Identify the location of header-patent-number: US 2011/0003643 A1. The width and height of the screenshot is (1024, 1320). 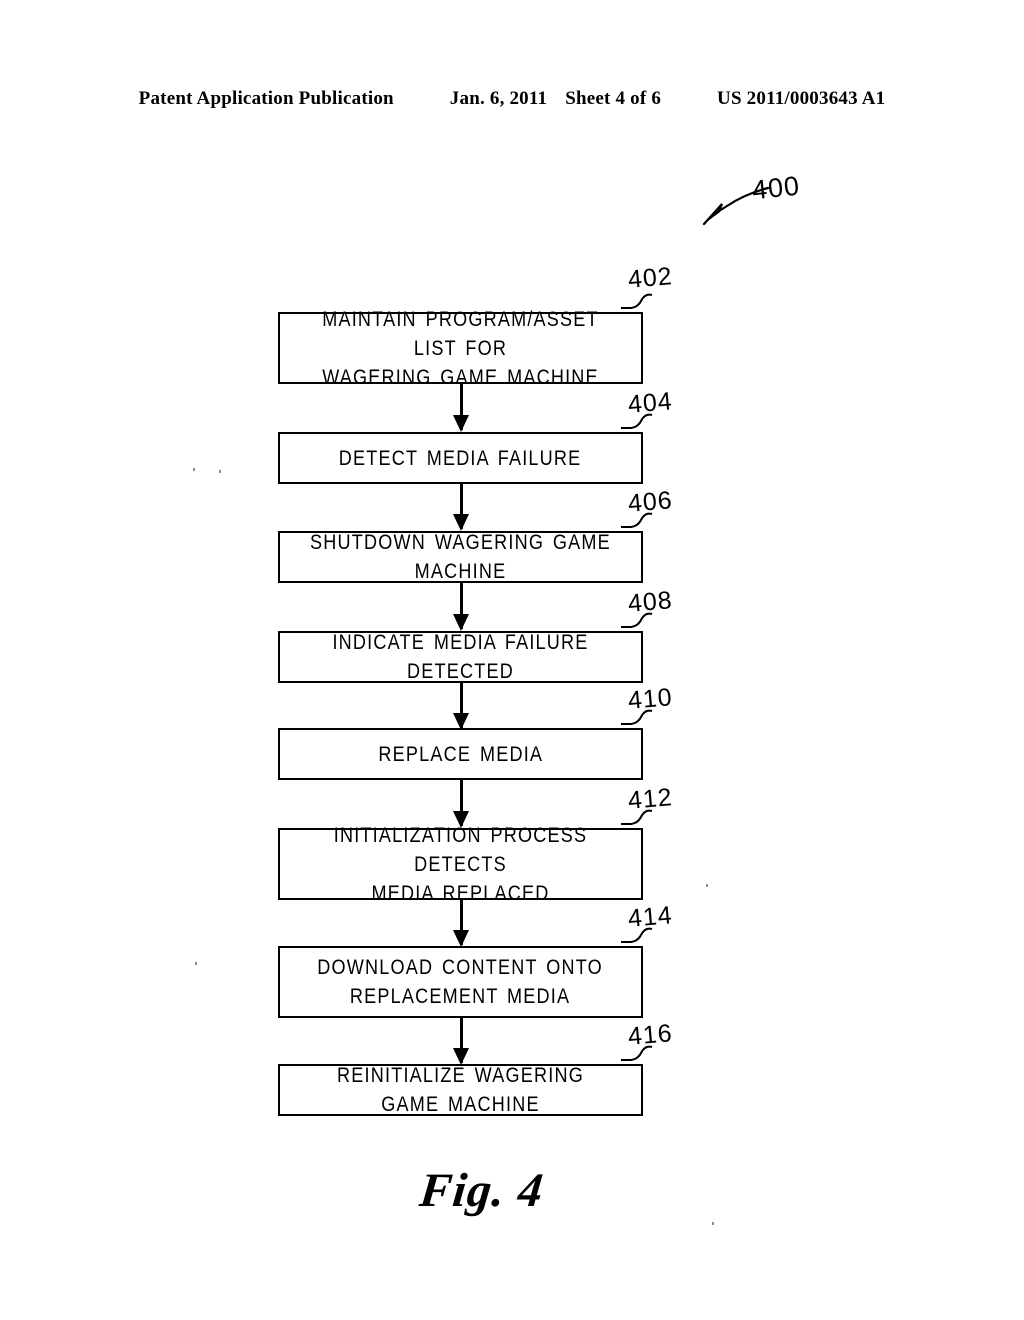
(801, 98).